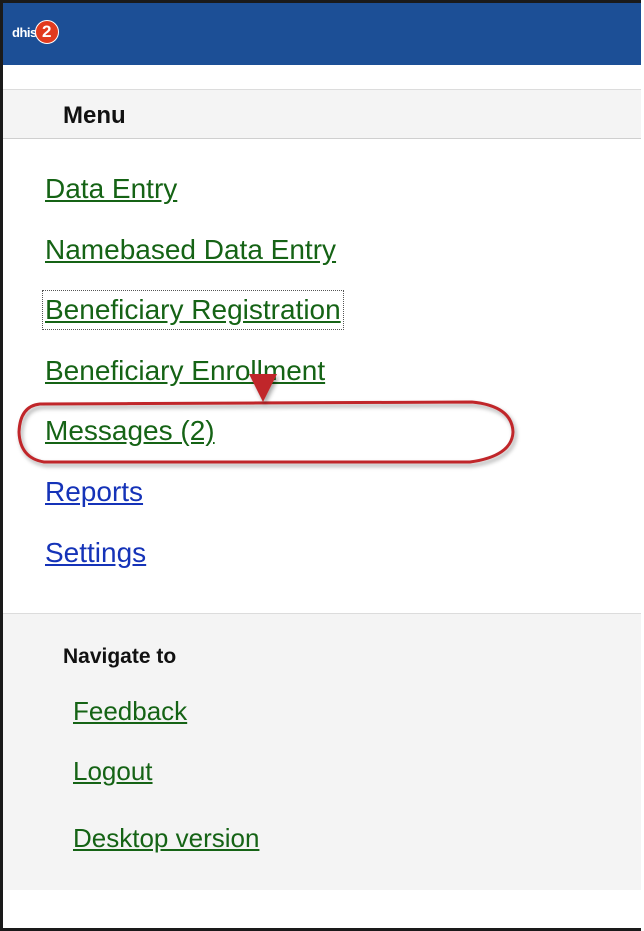 The width and height of the screenshot is (644, 931). What do you see at coordinates (322, 114) in the screenshot?
I see `menu-section-header: Menu` at bounding box center [322, 114].